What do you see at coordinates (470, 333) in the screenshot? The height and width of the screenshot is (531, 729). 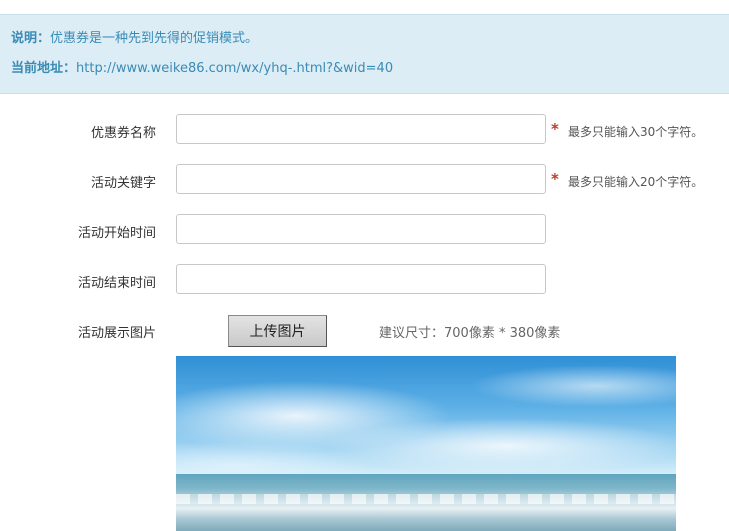 I see `image-size-hint: 建议尺寸：700像素 * 380像素` at bounding box center [470, 333].